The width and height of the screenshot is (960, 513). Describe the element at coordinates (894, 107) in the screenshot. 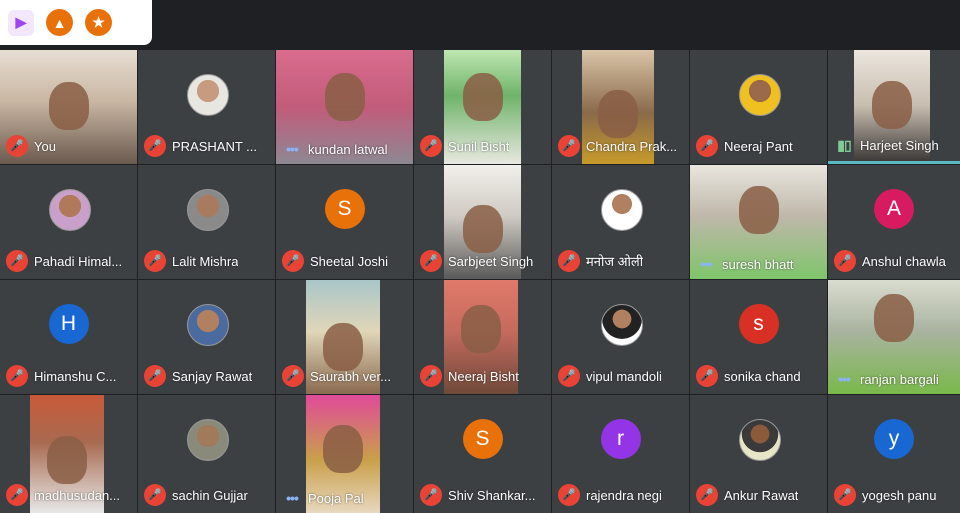

I see `participant-tile: ▮▯ Harjeet Singh` at that location.